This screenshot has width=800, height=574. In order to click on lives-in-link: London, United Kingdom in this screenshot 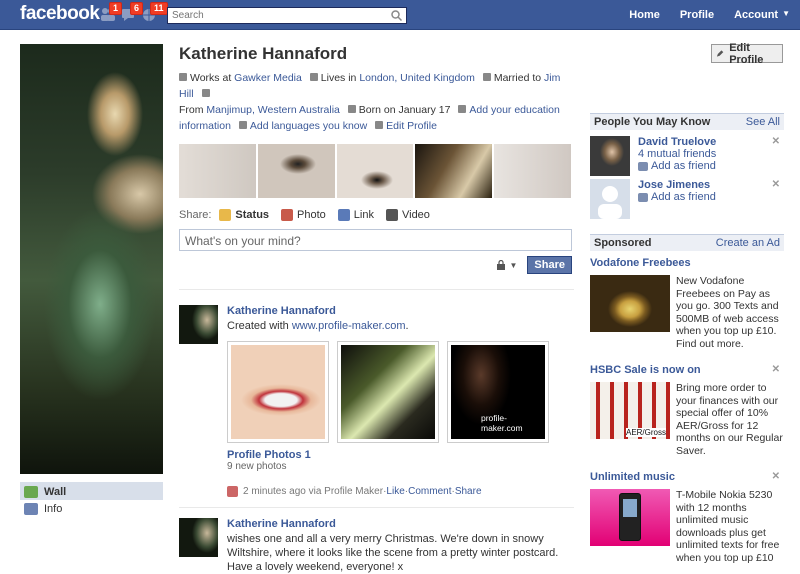, I will do `click(417, 78)`.